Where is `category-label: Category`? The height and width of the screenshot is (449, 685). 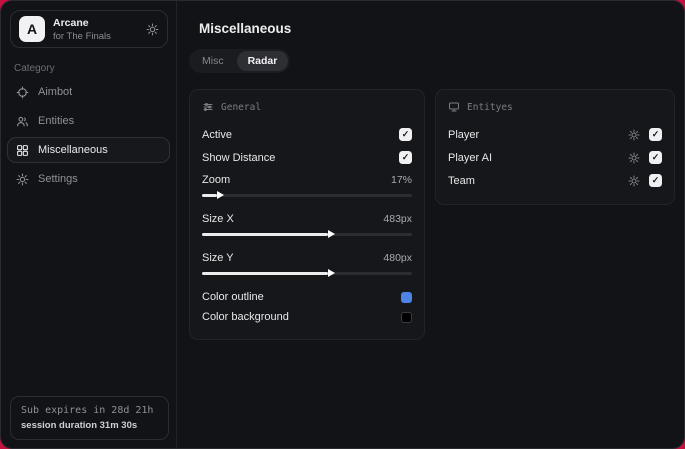
category-label: Category is located at coordinates (34, 68).